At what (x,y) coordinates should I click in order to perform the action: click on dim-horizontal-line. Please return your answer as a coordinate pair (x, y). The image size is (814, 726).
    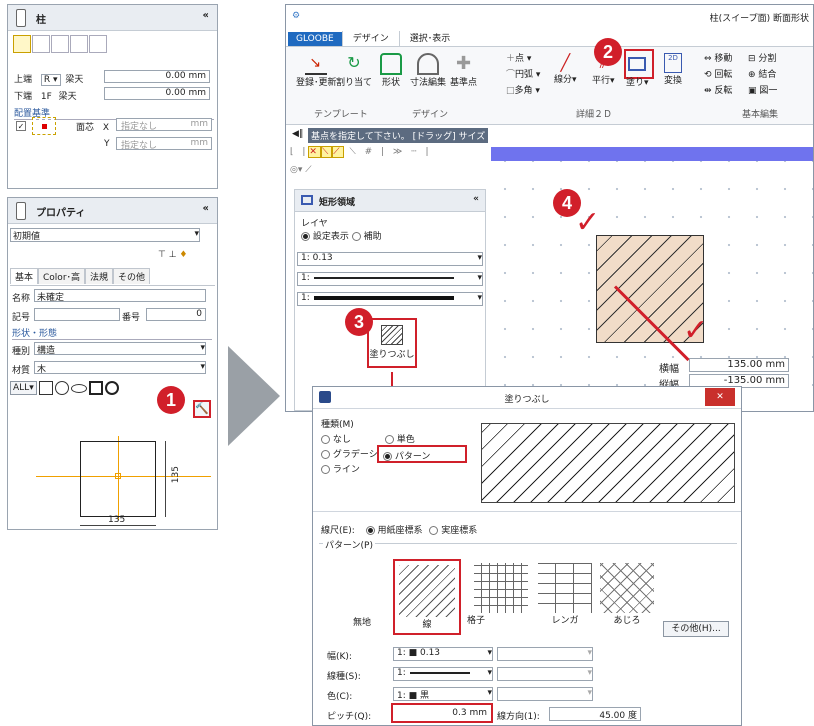
    Looking at the image, I should click on (118, 525).